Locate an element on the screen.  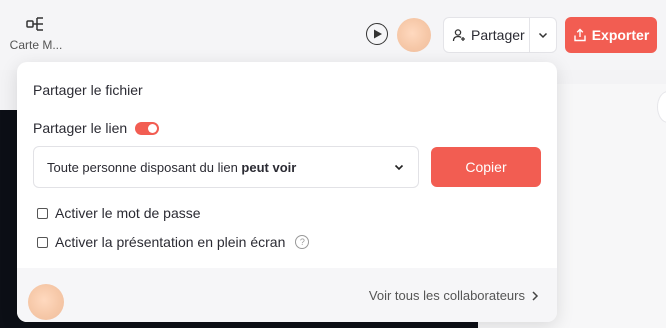
play-icon is located at coordinates (378, 34).